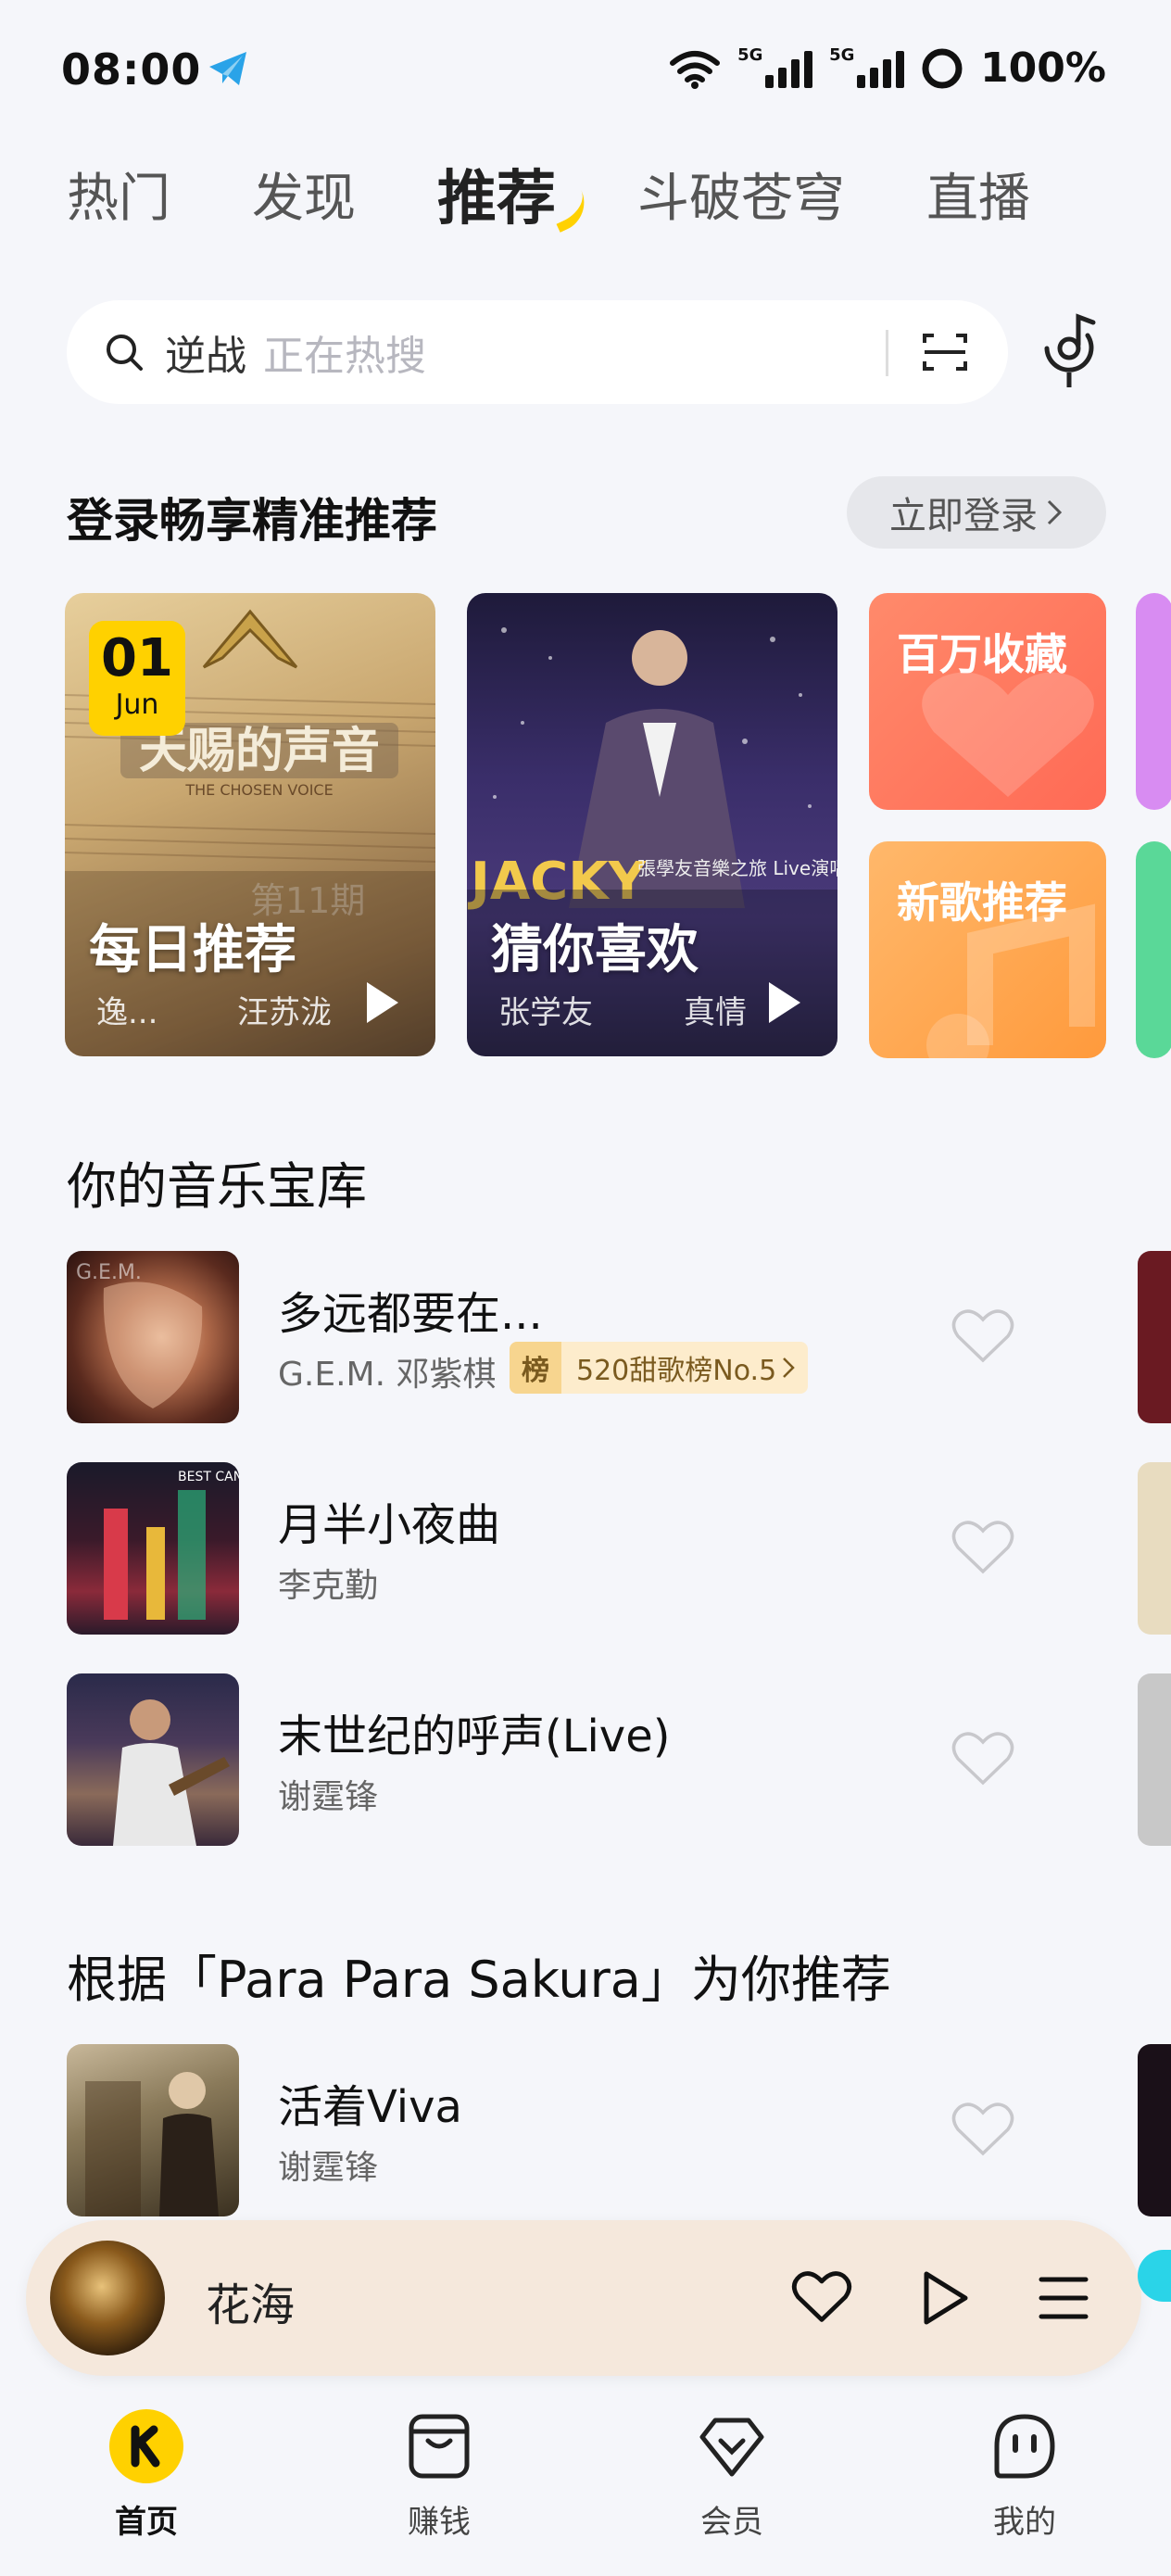 The width and height of the screenshot is (1171, 2576). What do you see at coordinates (677, 1371) in the screenshot?
I see `rank-badge-text: 520甜歌榜No.5` at bounding box center [677, 1371].